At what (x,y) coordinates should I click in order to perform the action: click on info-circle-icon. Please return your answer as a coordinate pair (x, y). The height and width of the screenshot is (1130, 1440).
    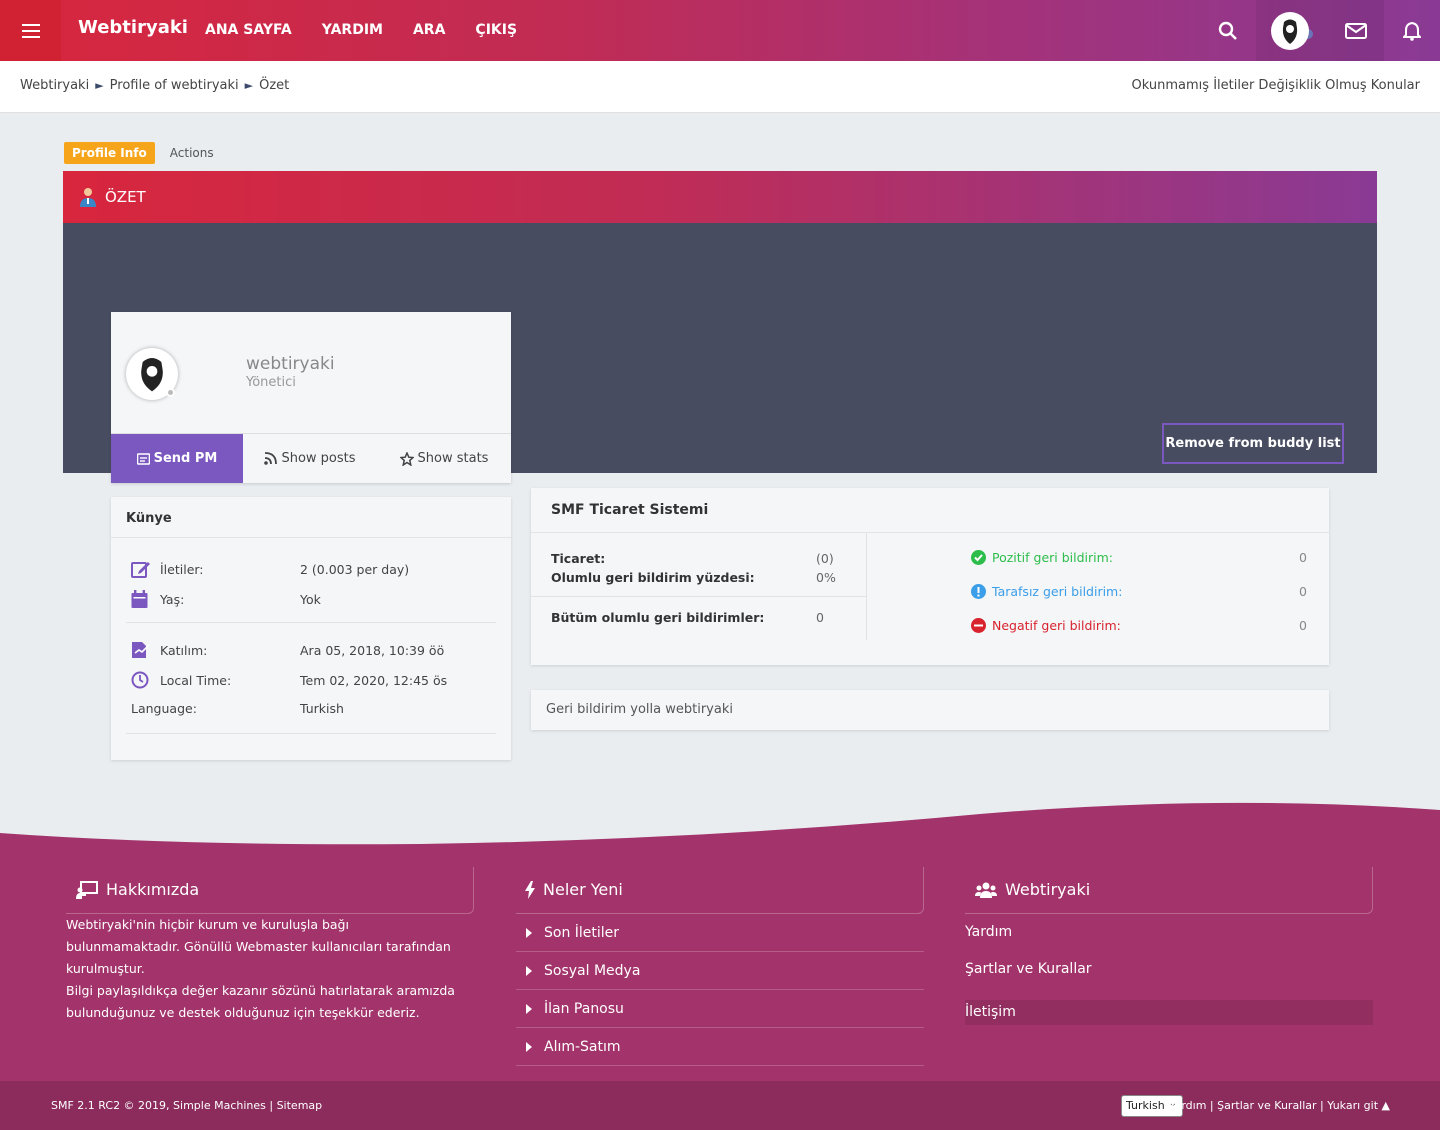
    Looking at the image, I should click on (978, 591).